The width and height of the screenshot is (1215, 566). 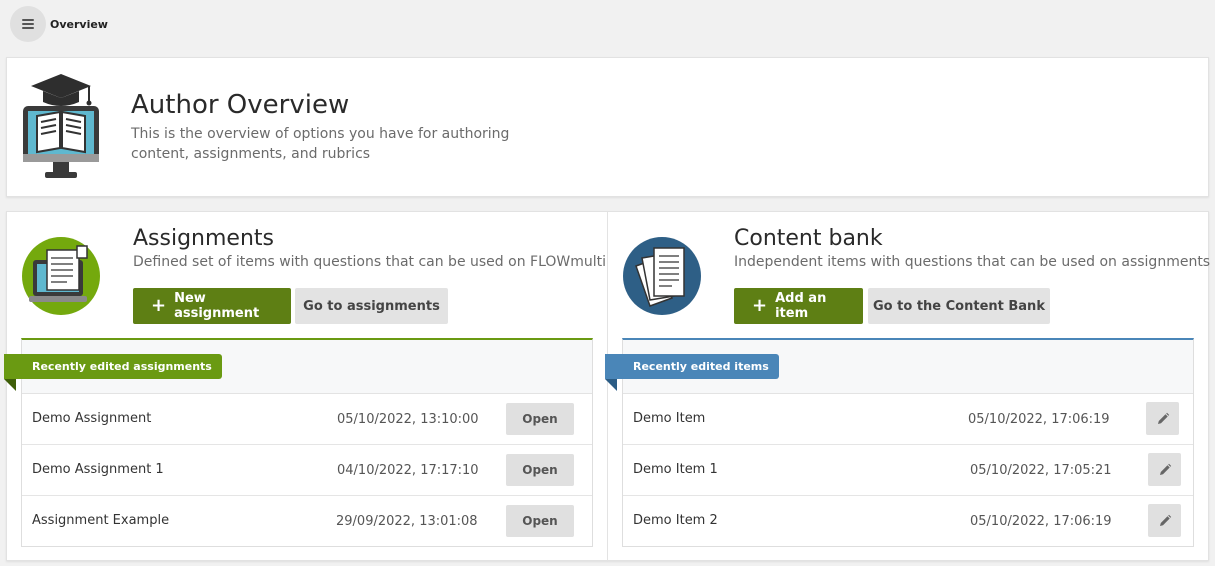 What do you see at coordinates (899, 367) in the screenshot?
I see `list-header: Recently edited items` at bounding box center [899, 367].